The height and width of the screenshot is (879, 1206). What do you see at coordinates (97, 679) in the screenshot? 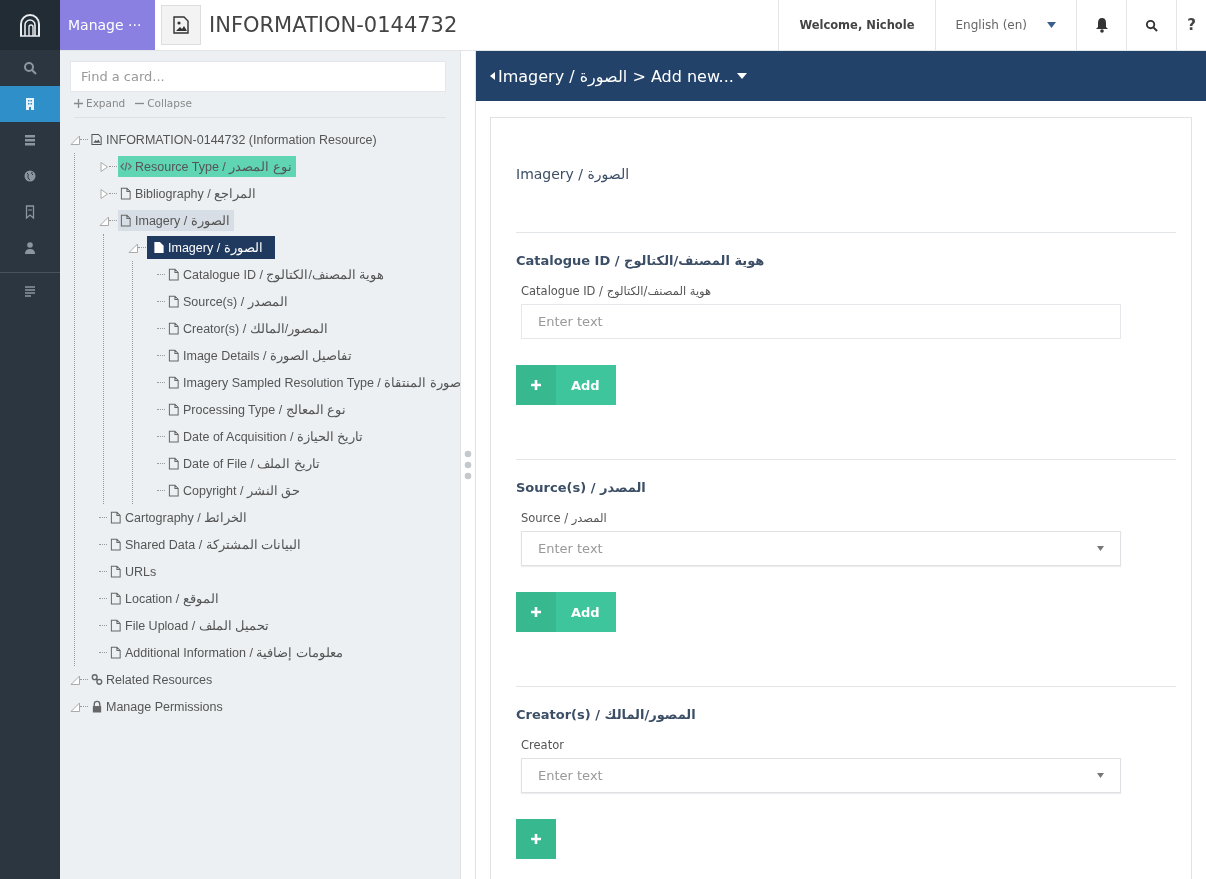
I see `link-icon` at bounding box center [97, 679].